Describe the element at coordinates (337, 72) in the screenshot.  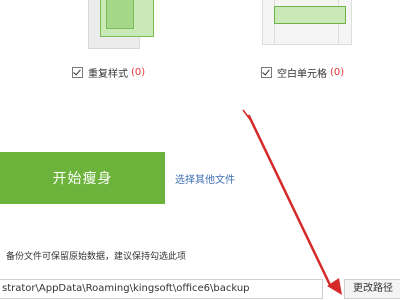
I see `blank-cells-count: (0)` at that location.